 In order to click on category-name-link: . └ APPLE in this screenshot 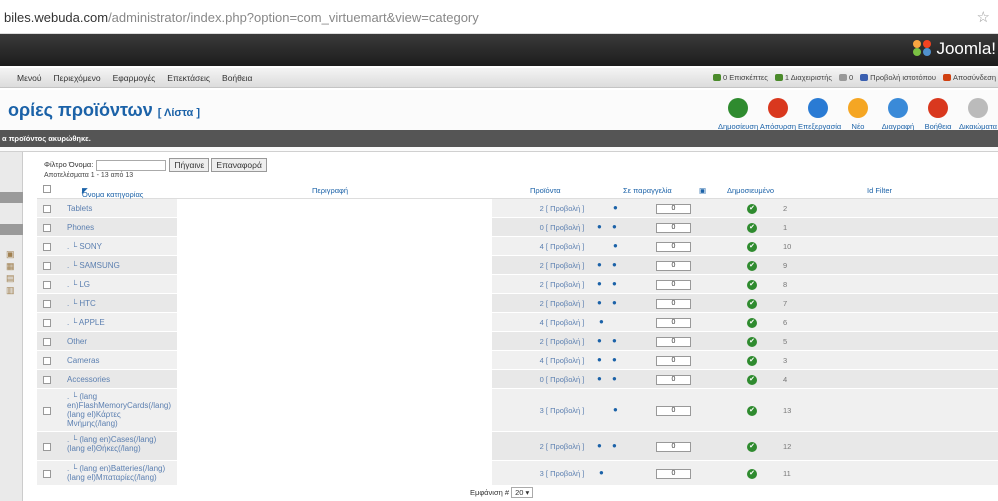, I will do `click(86, 322)`.